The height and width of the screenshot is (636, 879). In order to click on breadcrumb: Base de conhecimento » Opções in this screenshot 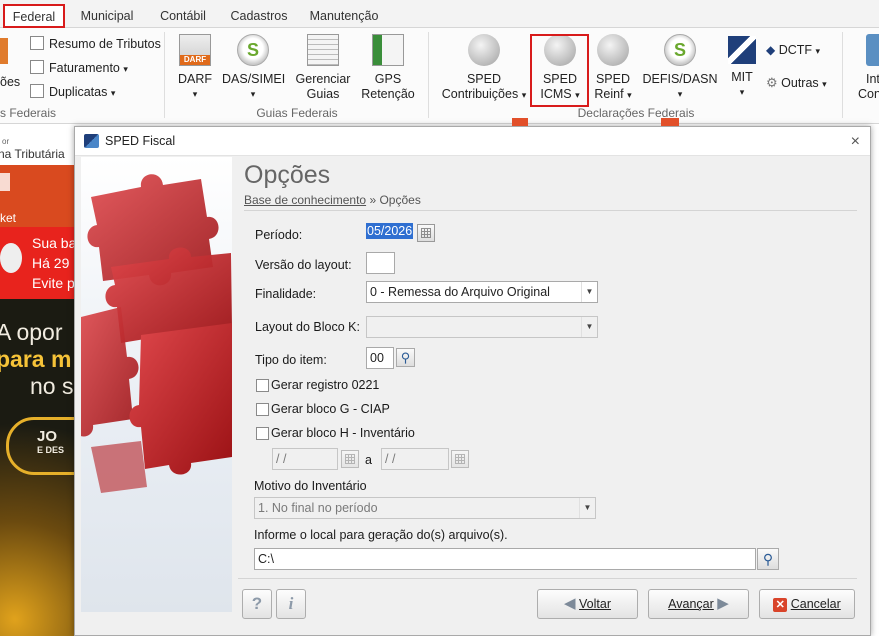, I will do `click(332, 200)`.